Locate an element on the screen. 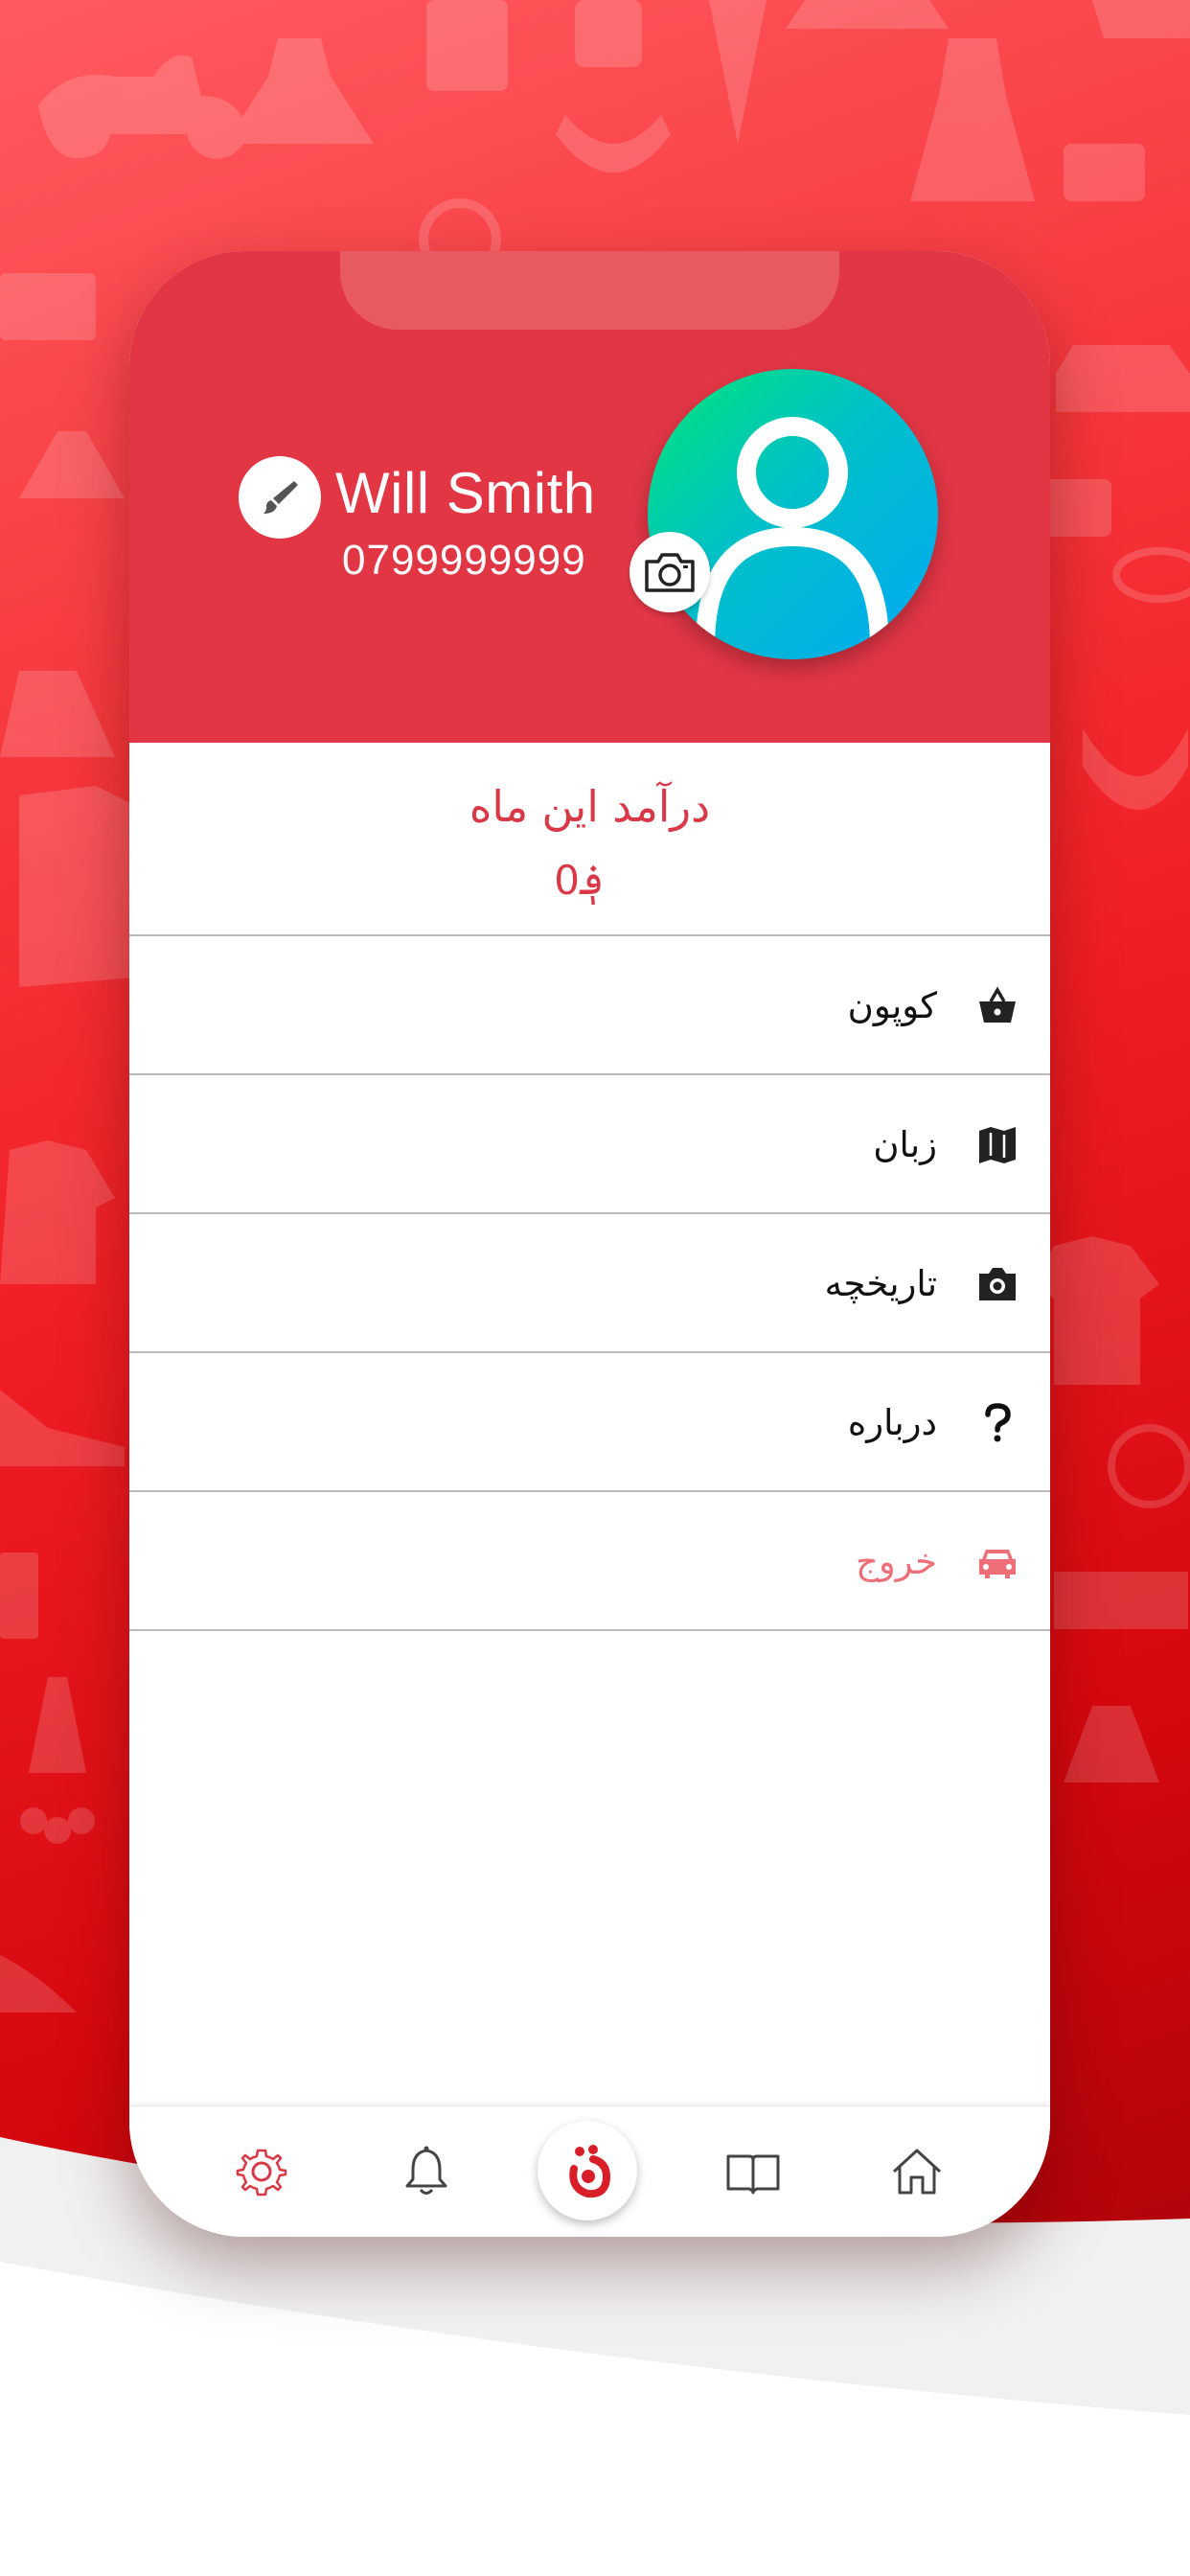 The width and height of the screenshot is (1190, 2576). earnings-title: درآمد این ماه is located at coordinates (590, 806).